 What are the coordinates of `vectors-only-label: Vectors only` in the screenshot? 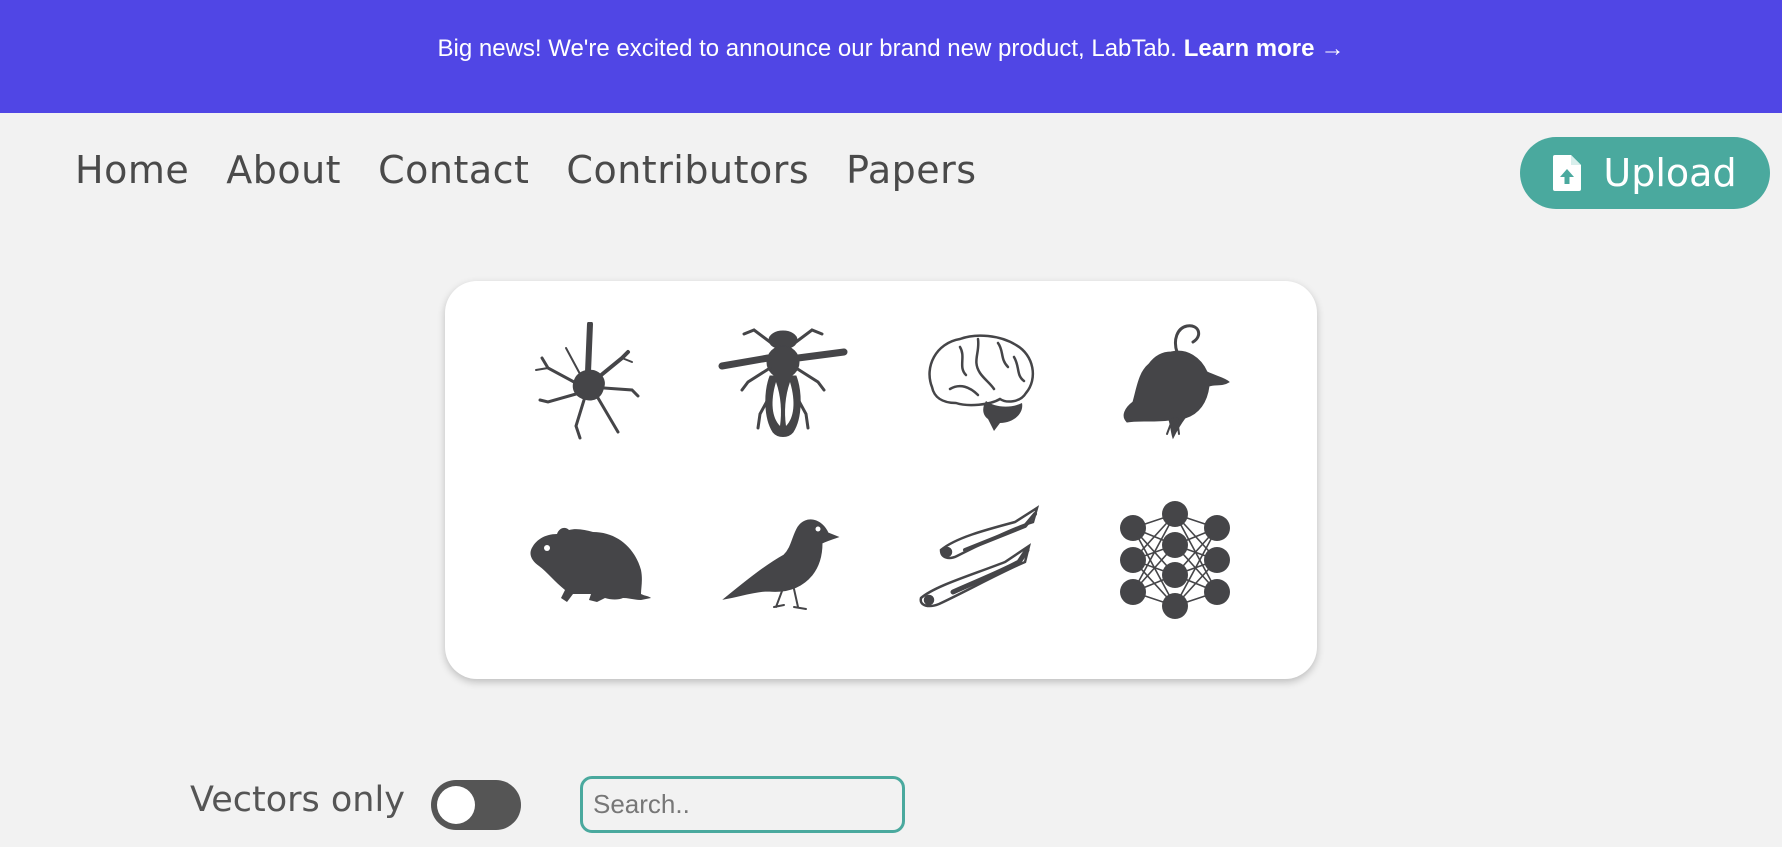 It's located at (297, 800).